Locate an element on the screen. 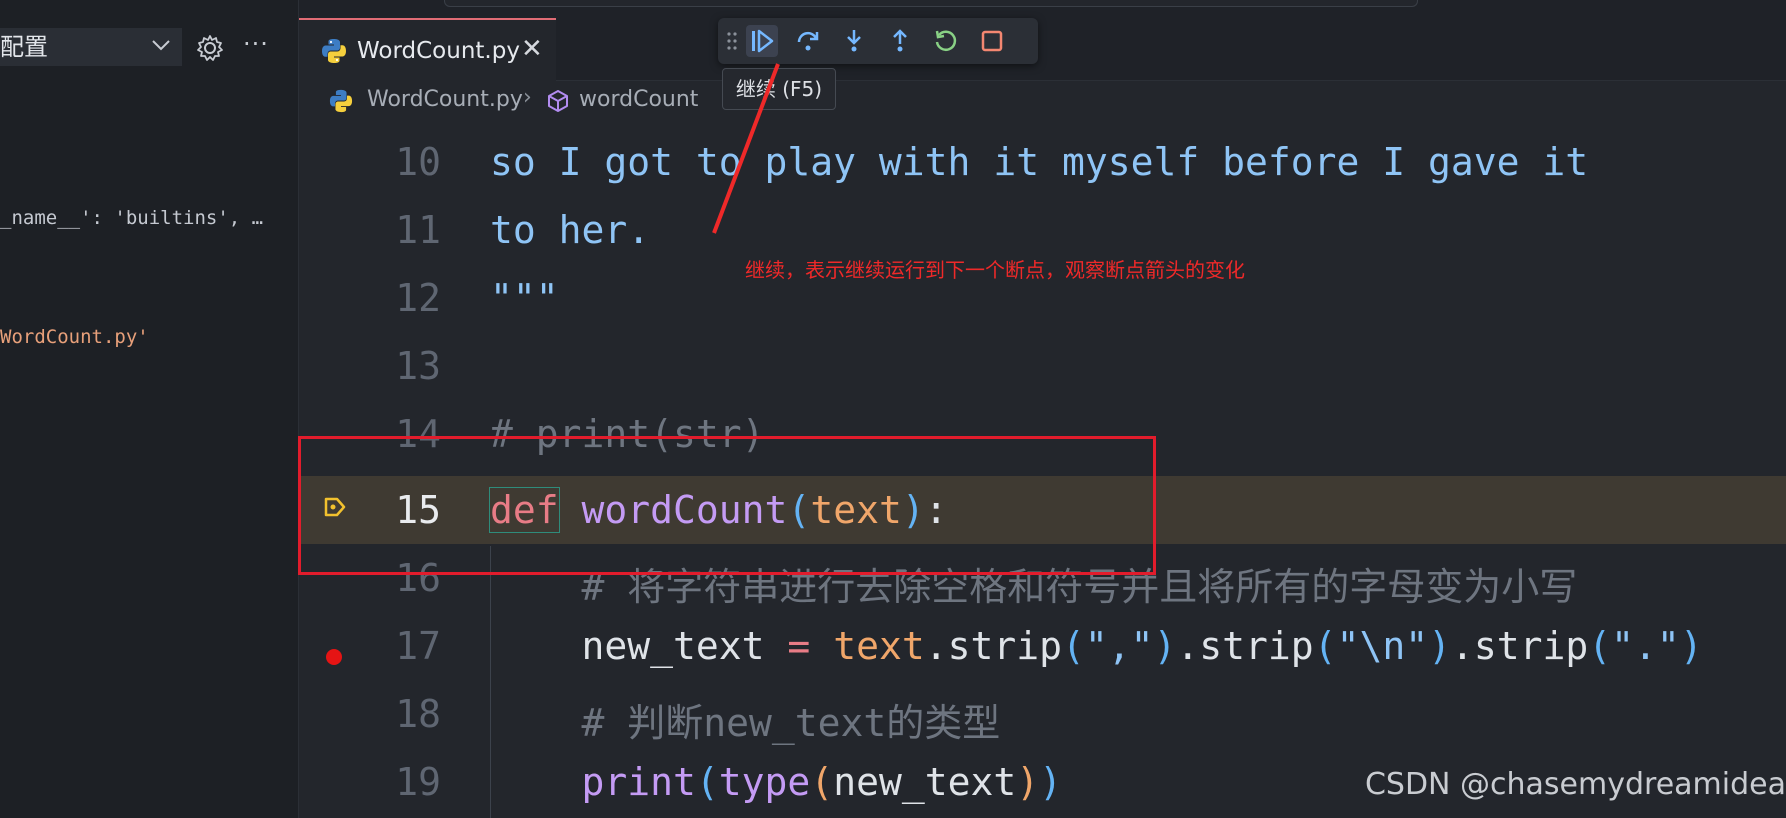  line-text: to her. is located at coordinates (570, 230).